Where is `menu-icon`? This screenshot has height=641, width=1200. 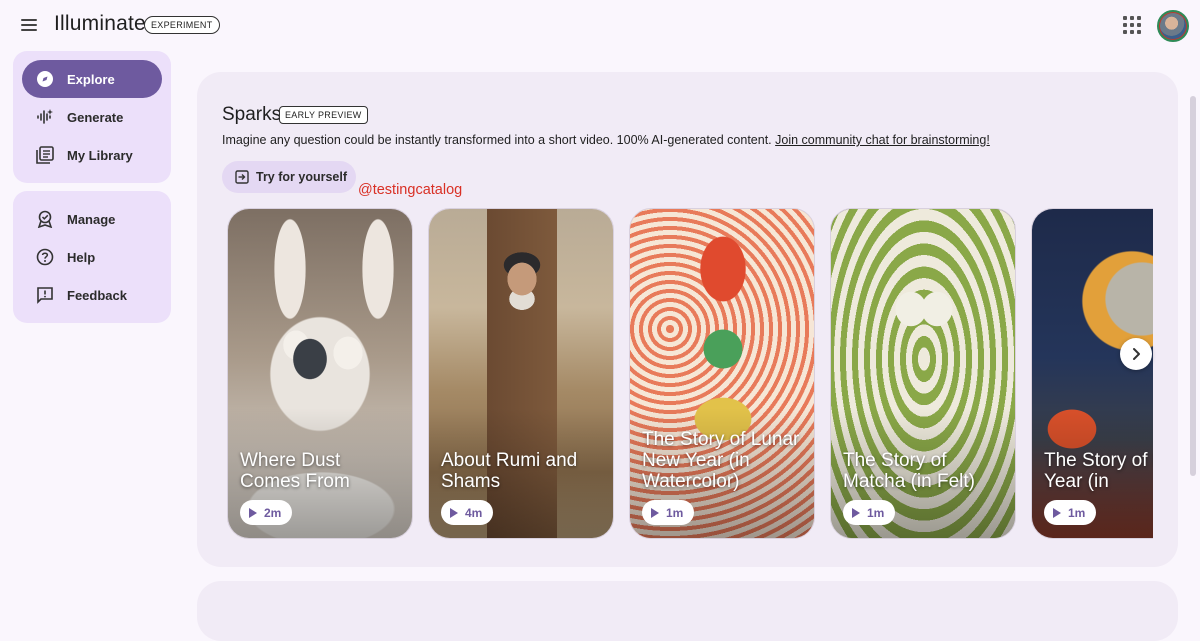 menu-icon is located at coordinates (29, 25).